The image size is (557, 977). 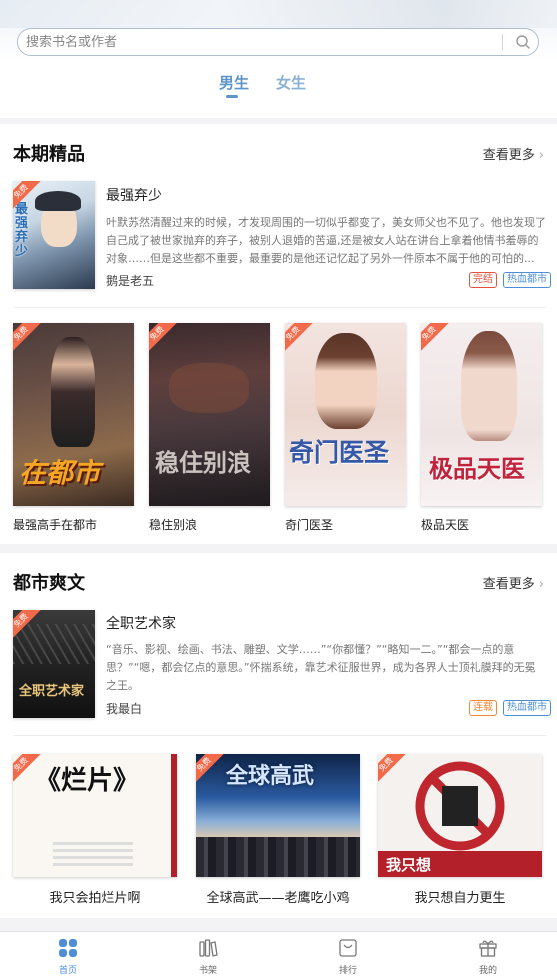 What do you see at coordinates (278, 815) in the screenshot?
I see `book-cover: 全球高武 免费` at bounding box center [278, 815].